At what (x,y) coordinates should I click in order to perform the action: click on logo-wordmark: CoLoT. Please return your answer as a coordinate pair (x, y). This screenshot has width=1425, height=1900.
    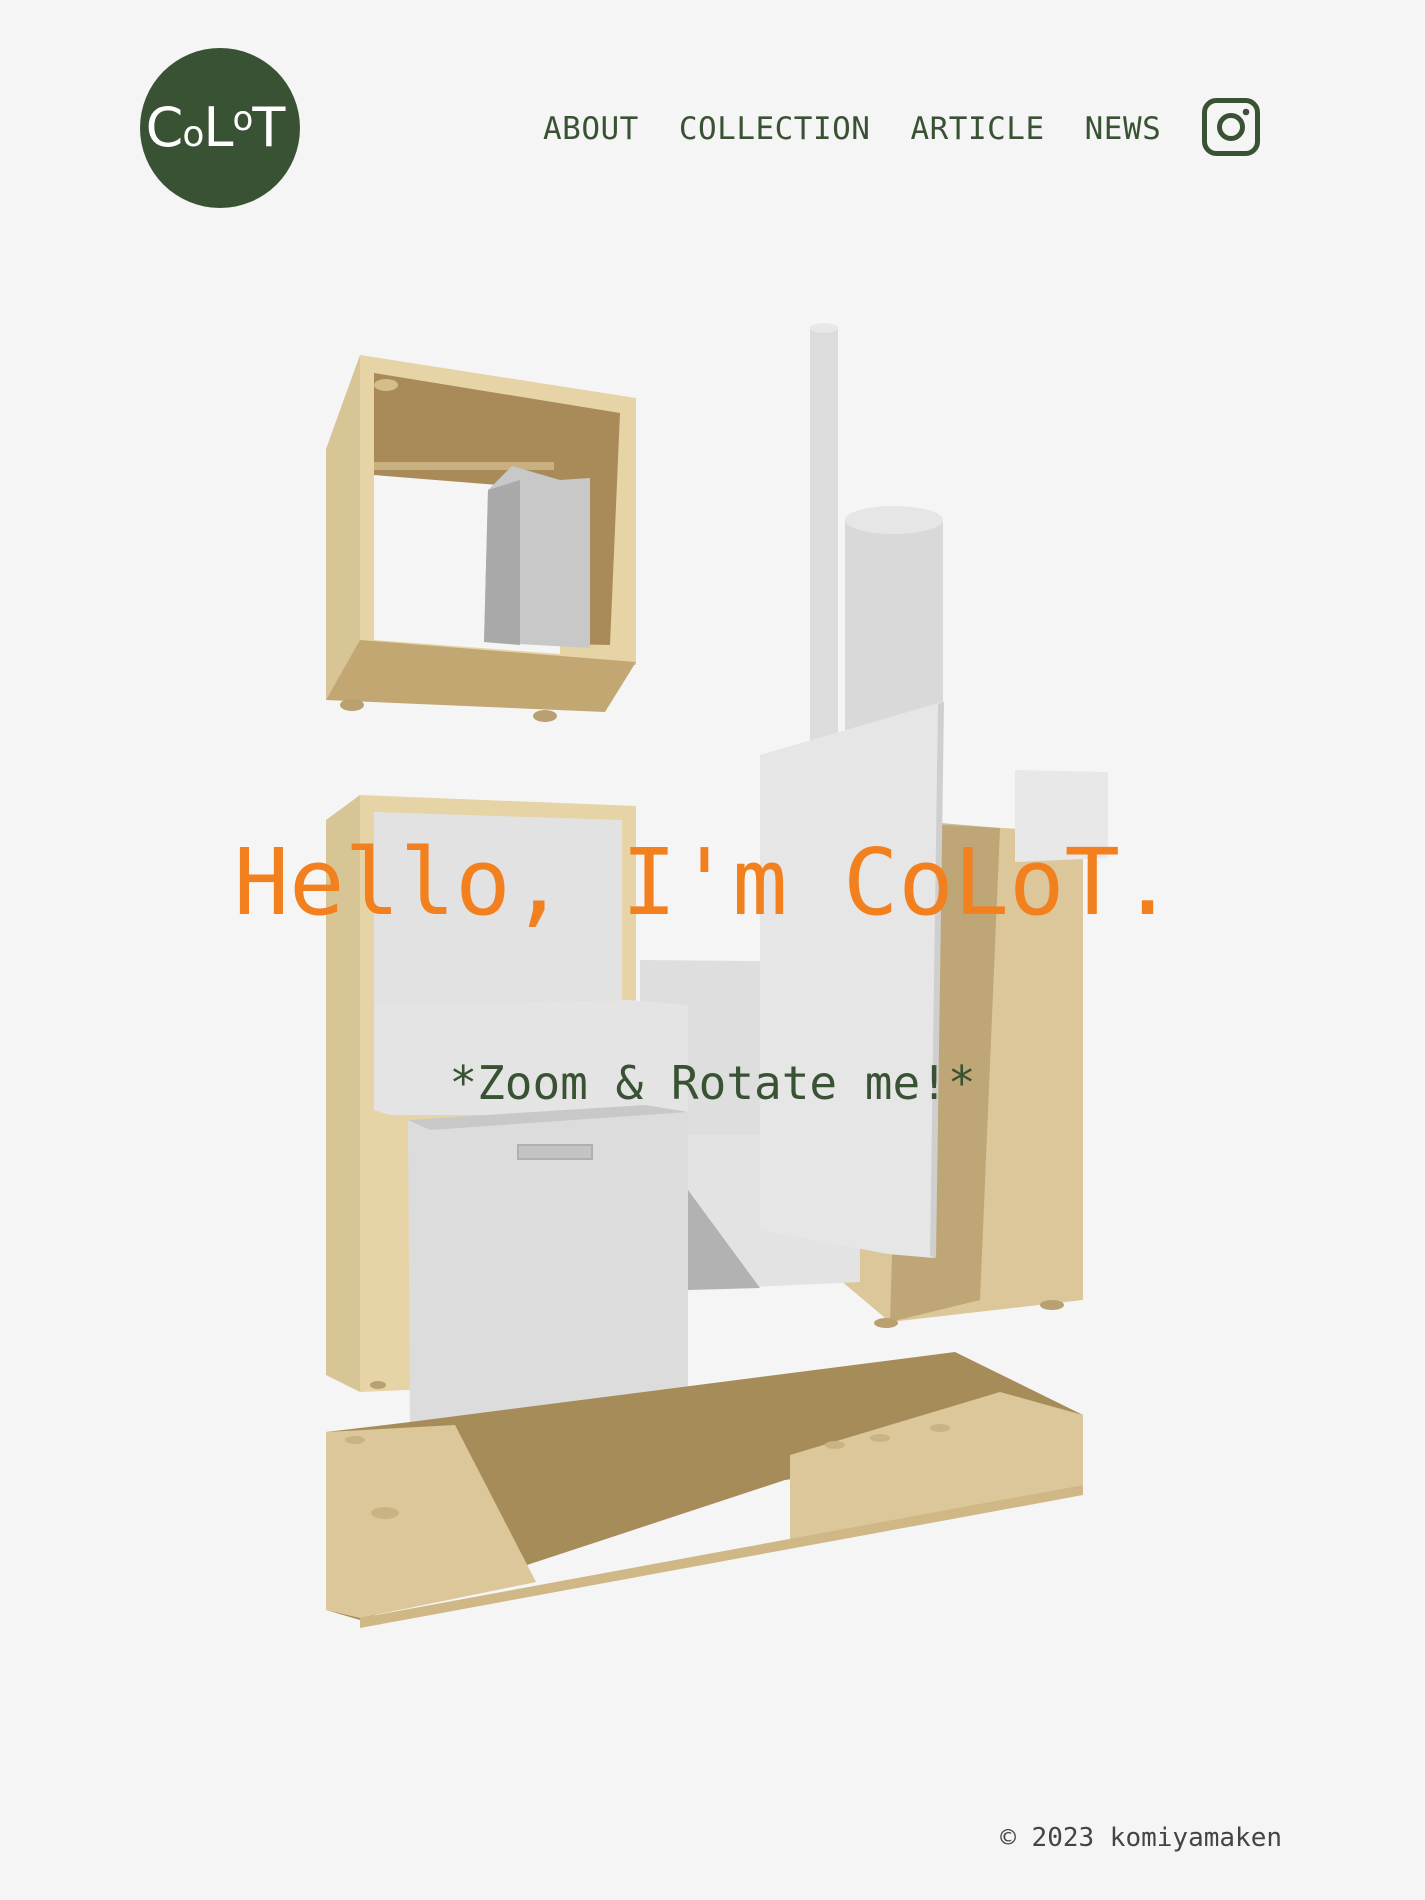
    Looking at the image, I should click on (215, 127).